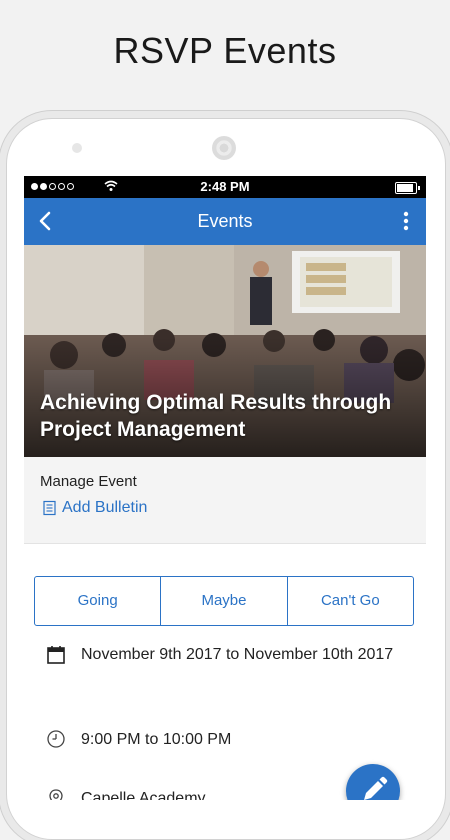 The image size is (450, 840). I want to click on pencil-icon, so click(376, 788).